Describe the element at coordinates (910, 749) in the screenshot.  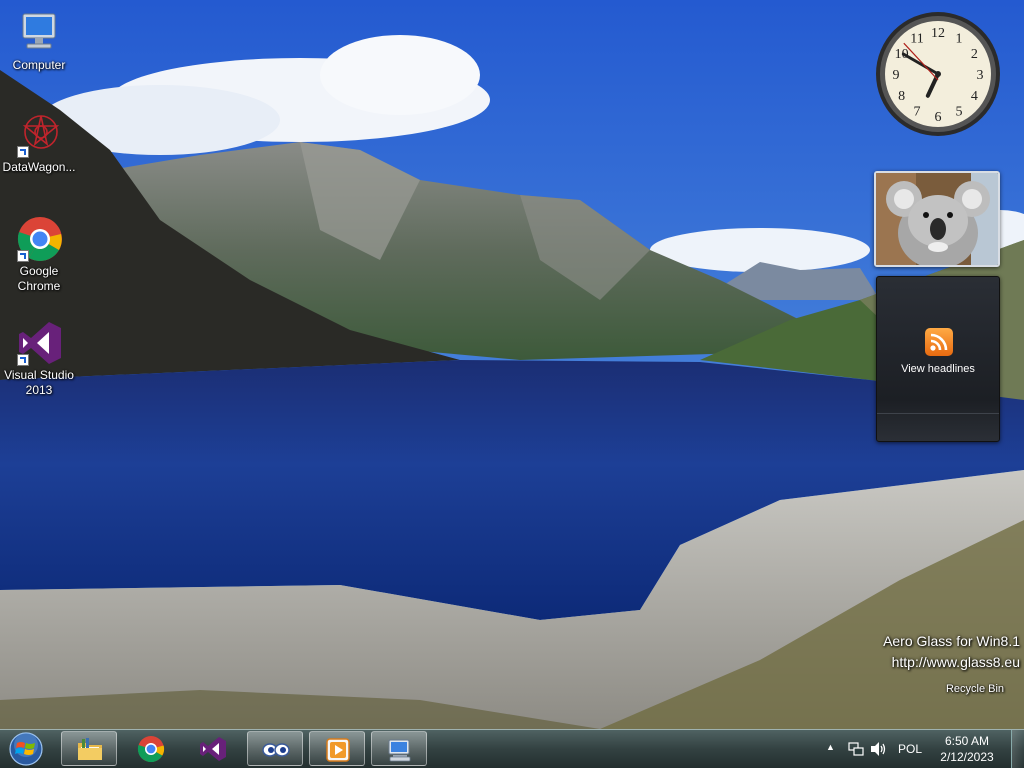
I see `input-language-indicator: POL` at that location.